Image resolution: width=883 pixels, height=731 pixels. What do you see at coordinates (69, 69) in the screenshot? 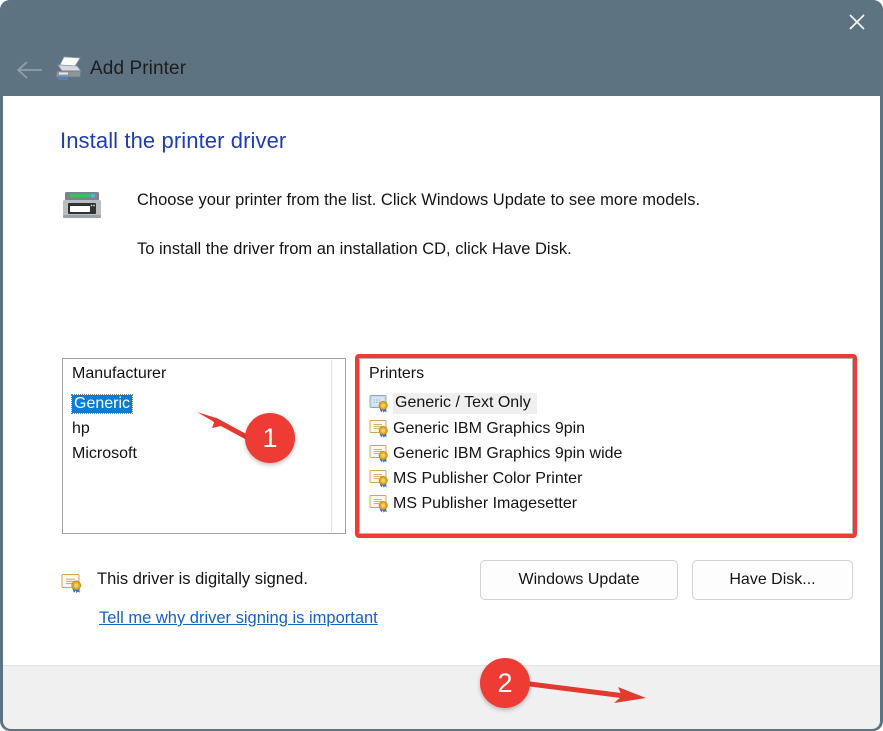
I see `printer-icon` at bounding box center [69, 69].